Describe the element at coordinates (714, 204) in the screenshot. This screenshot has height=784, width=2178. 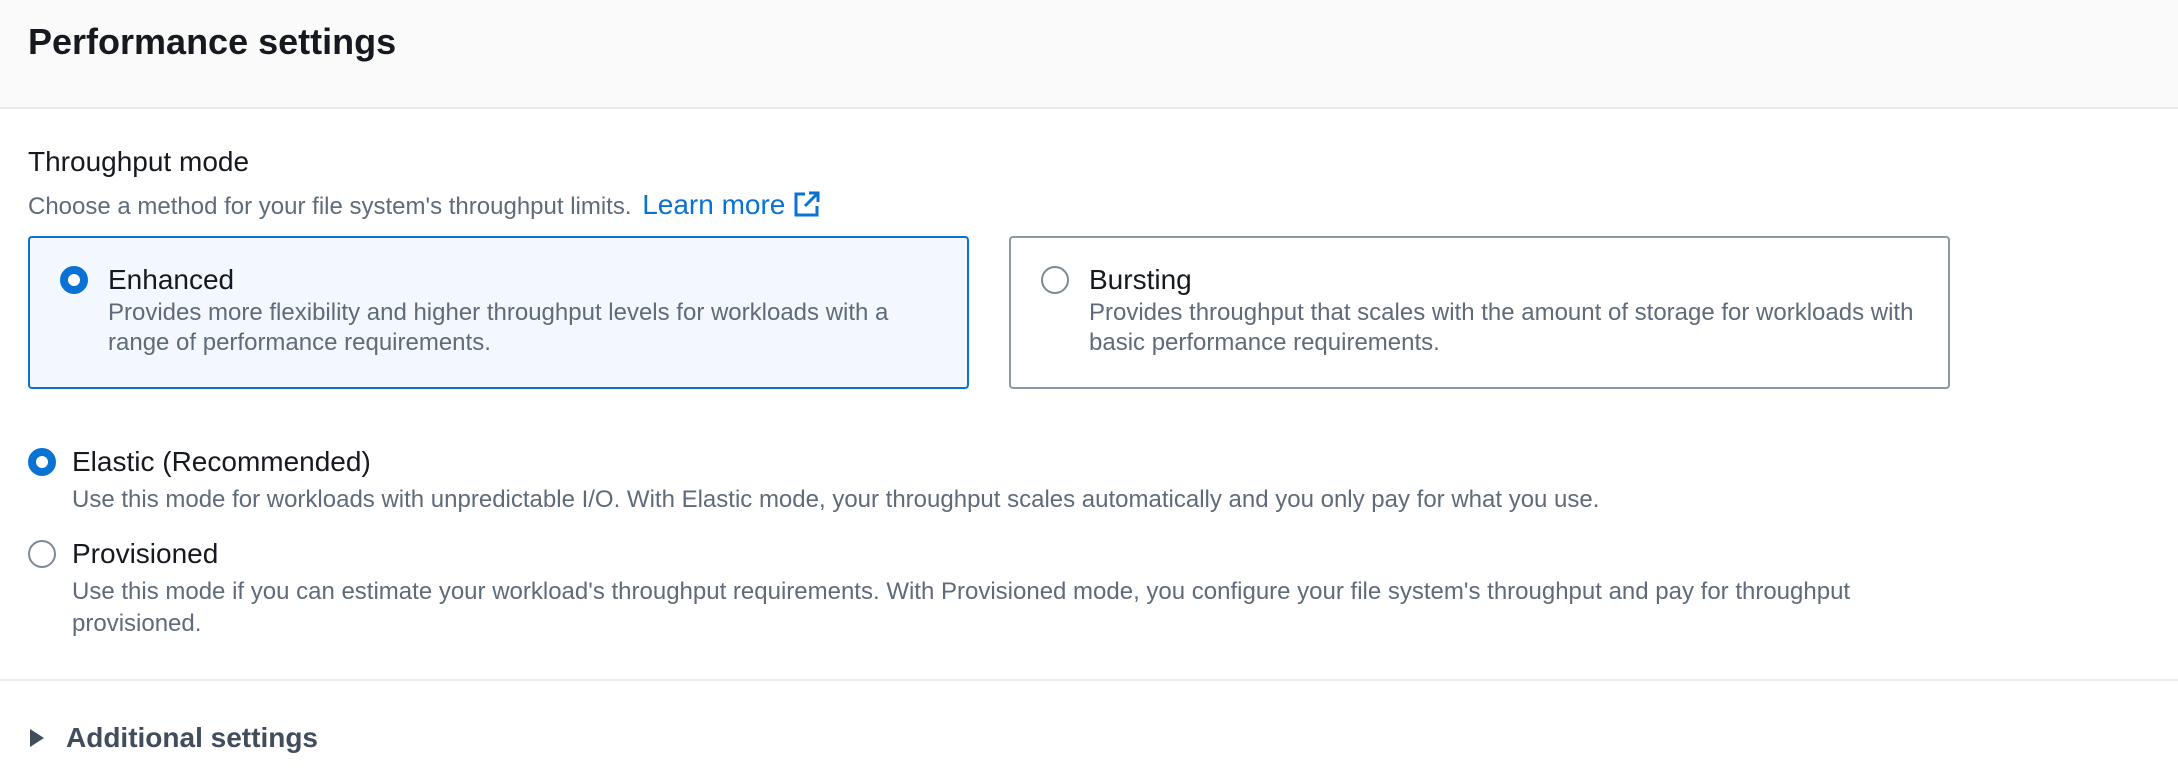
I see `learn-more-label: Learn more` at that location.